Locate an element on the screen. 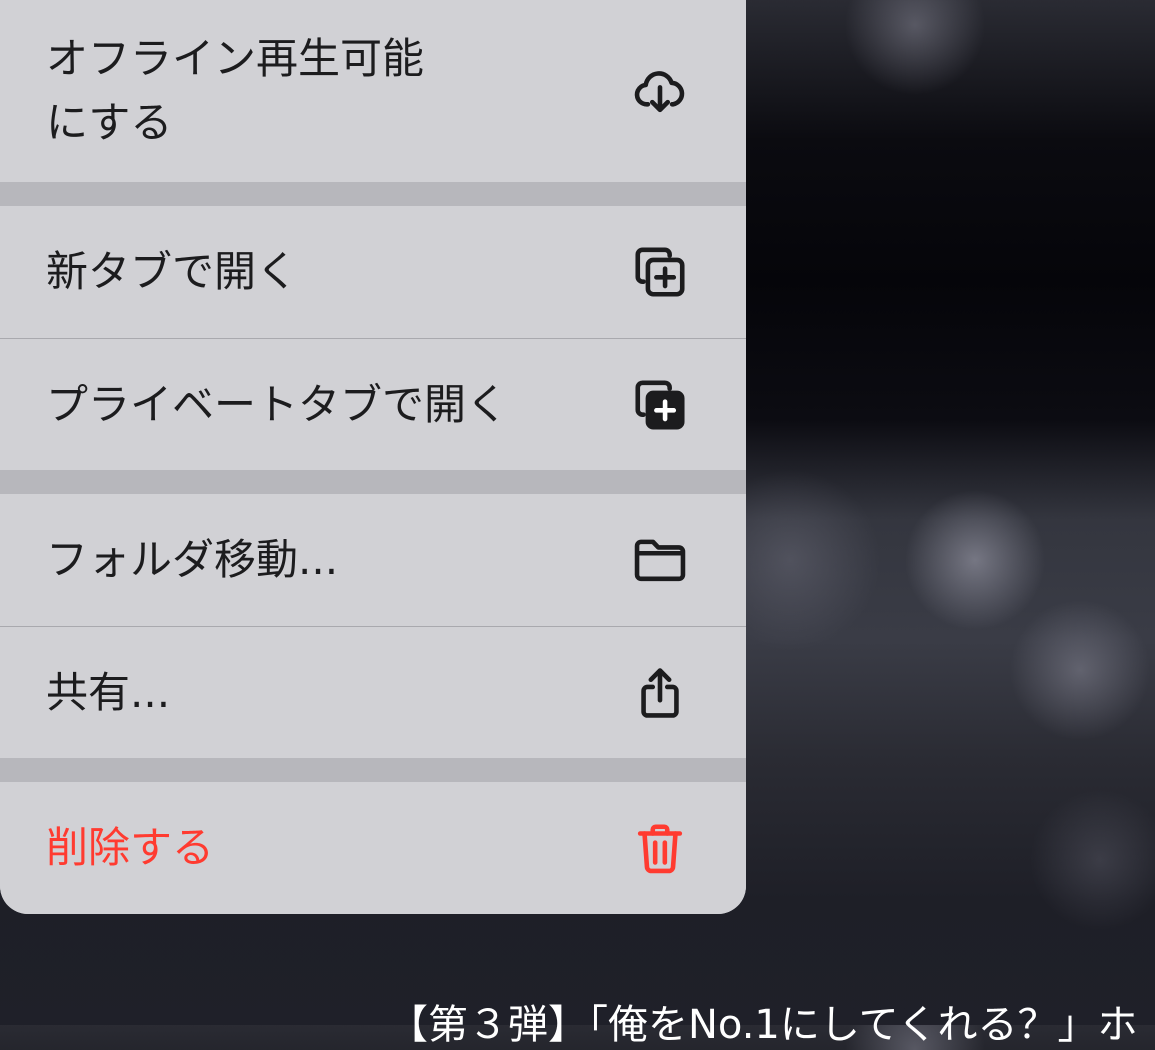 Image resolution: width=1155 pixels, height=1050 pixels. menu-item-delete-label: 削除する is located at coordinates (130, 847).